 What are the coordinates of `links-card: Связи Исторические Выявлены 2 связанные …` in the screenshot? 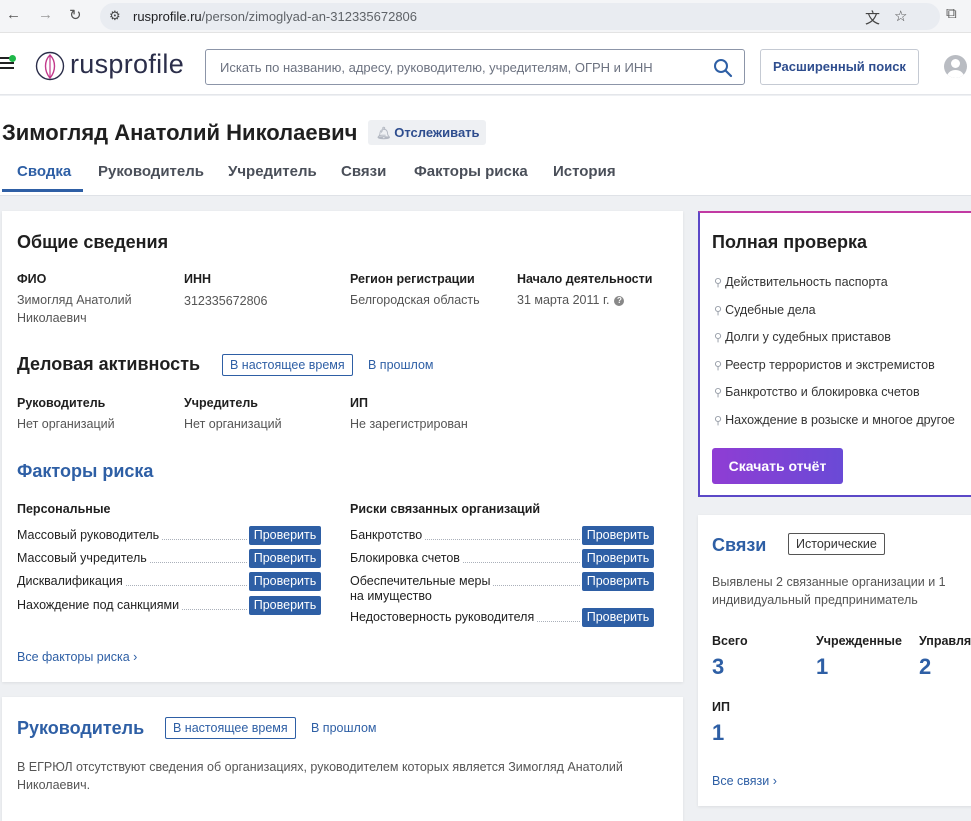 It's located at (834, 660).